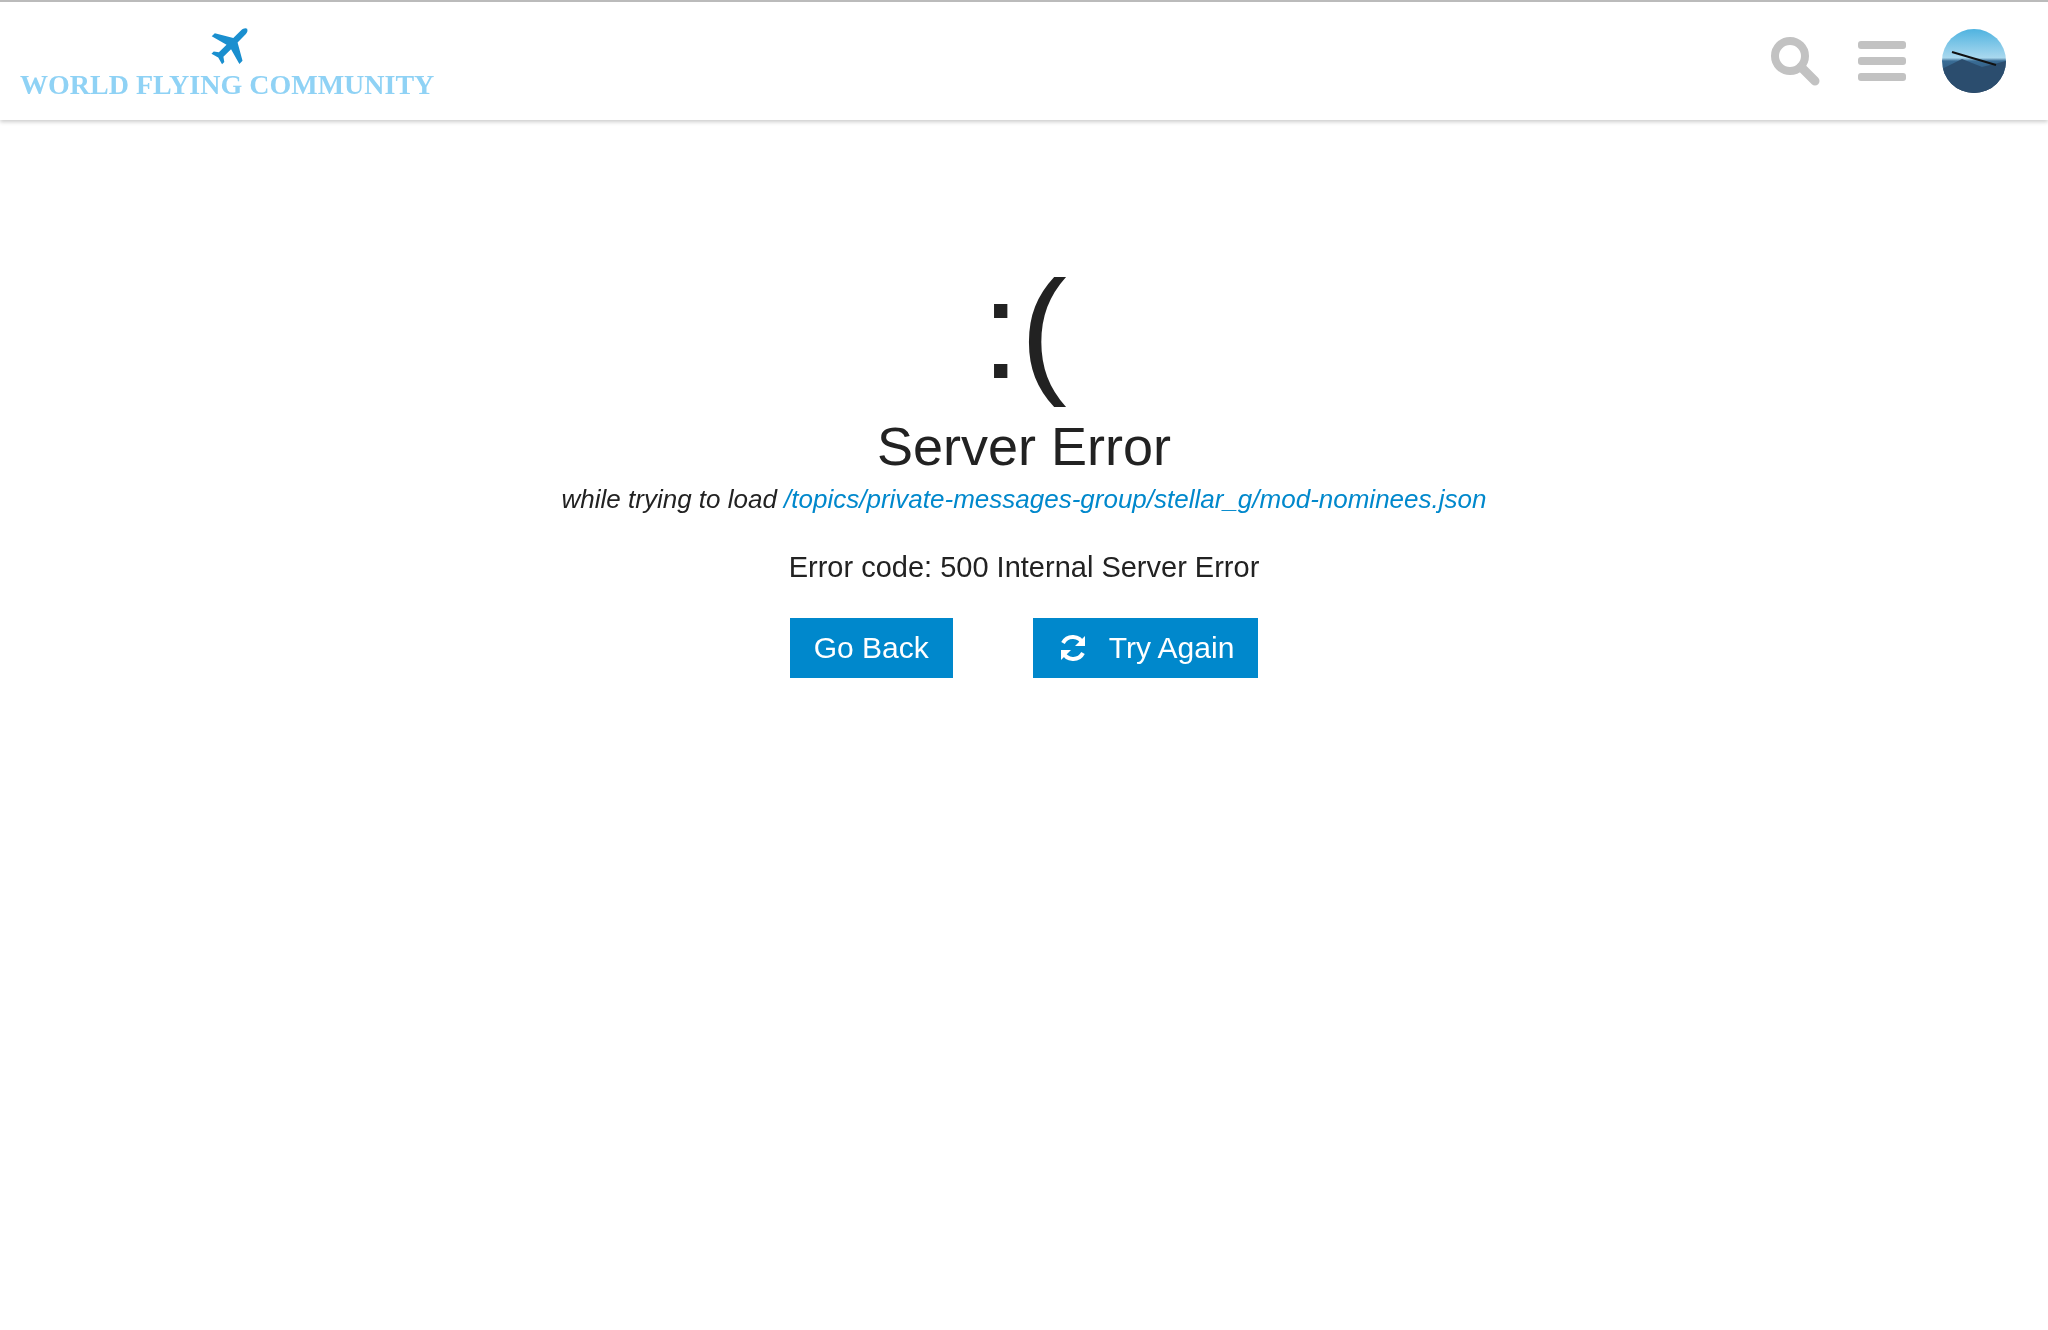 The width and height of the screenshot is (2048, 1330). I want to click on avatar, so click(1974, 61).